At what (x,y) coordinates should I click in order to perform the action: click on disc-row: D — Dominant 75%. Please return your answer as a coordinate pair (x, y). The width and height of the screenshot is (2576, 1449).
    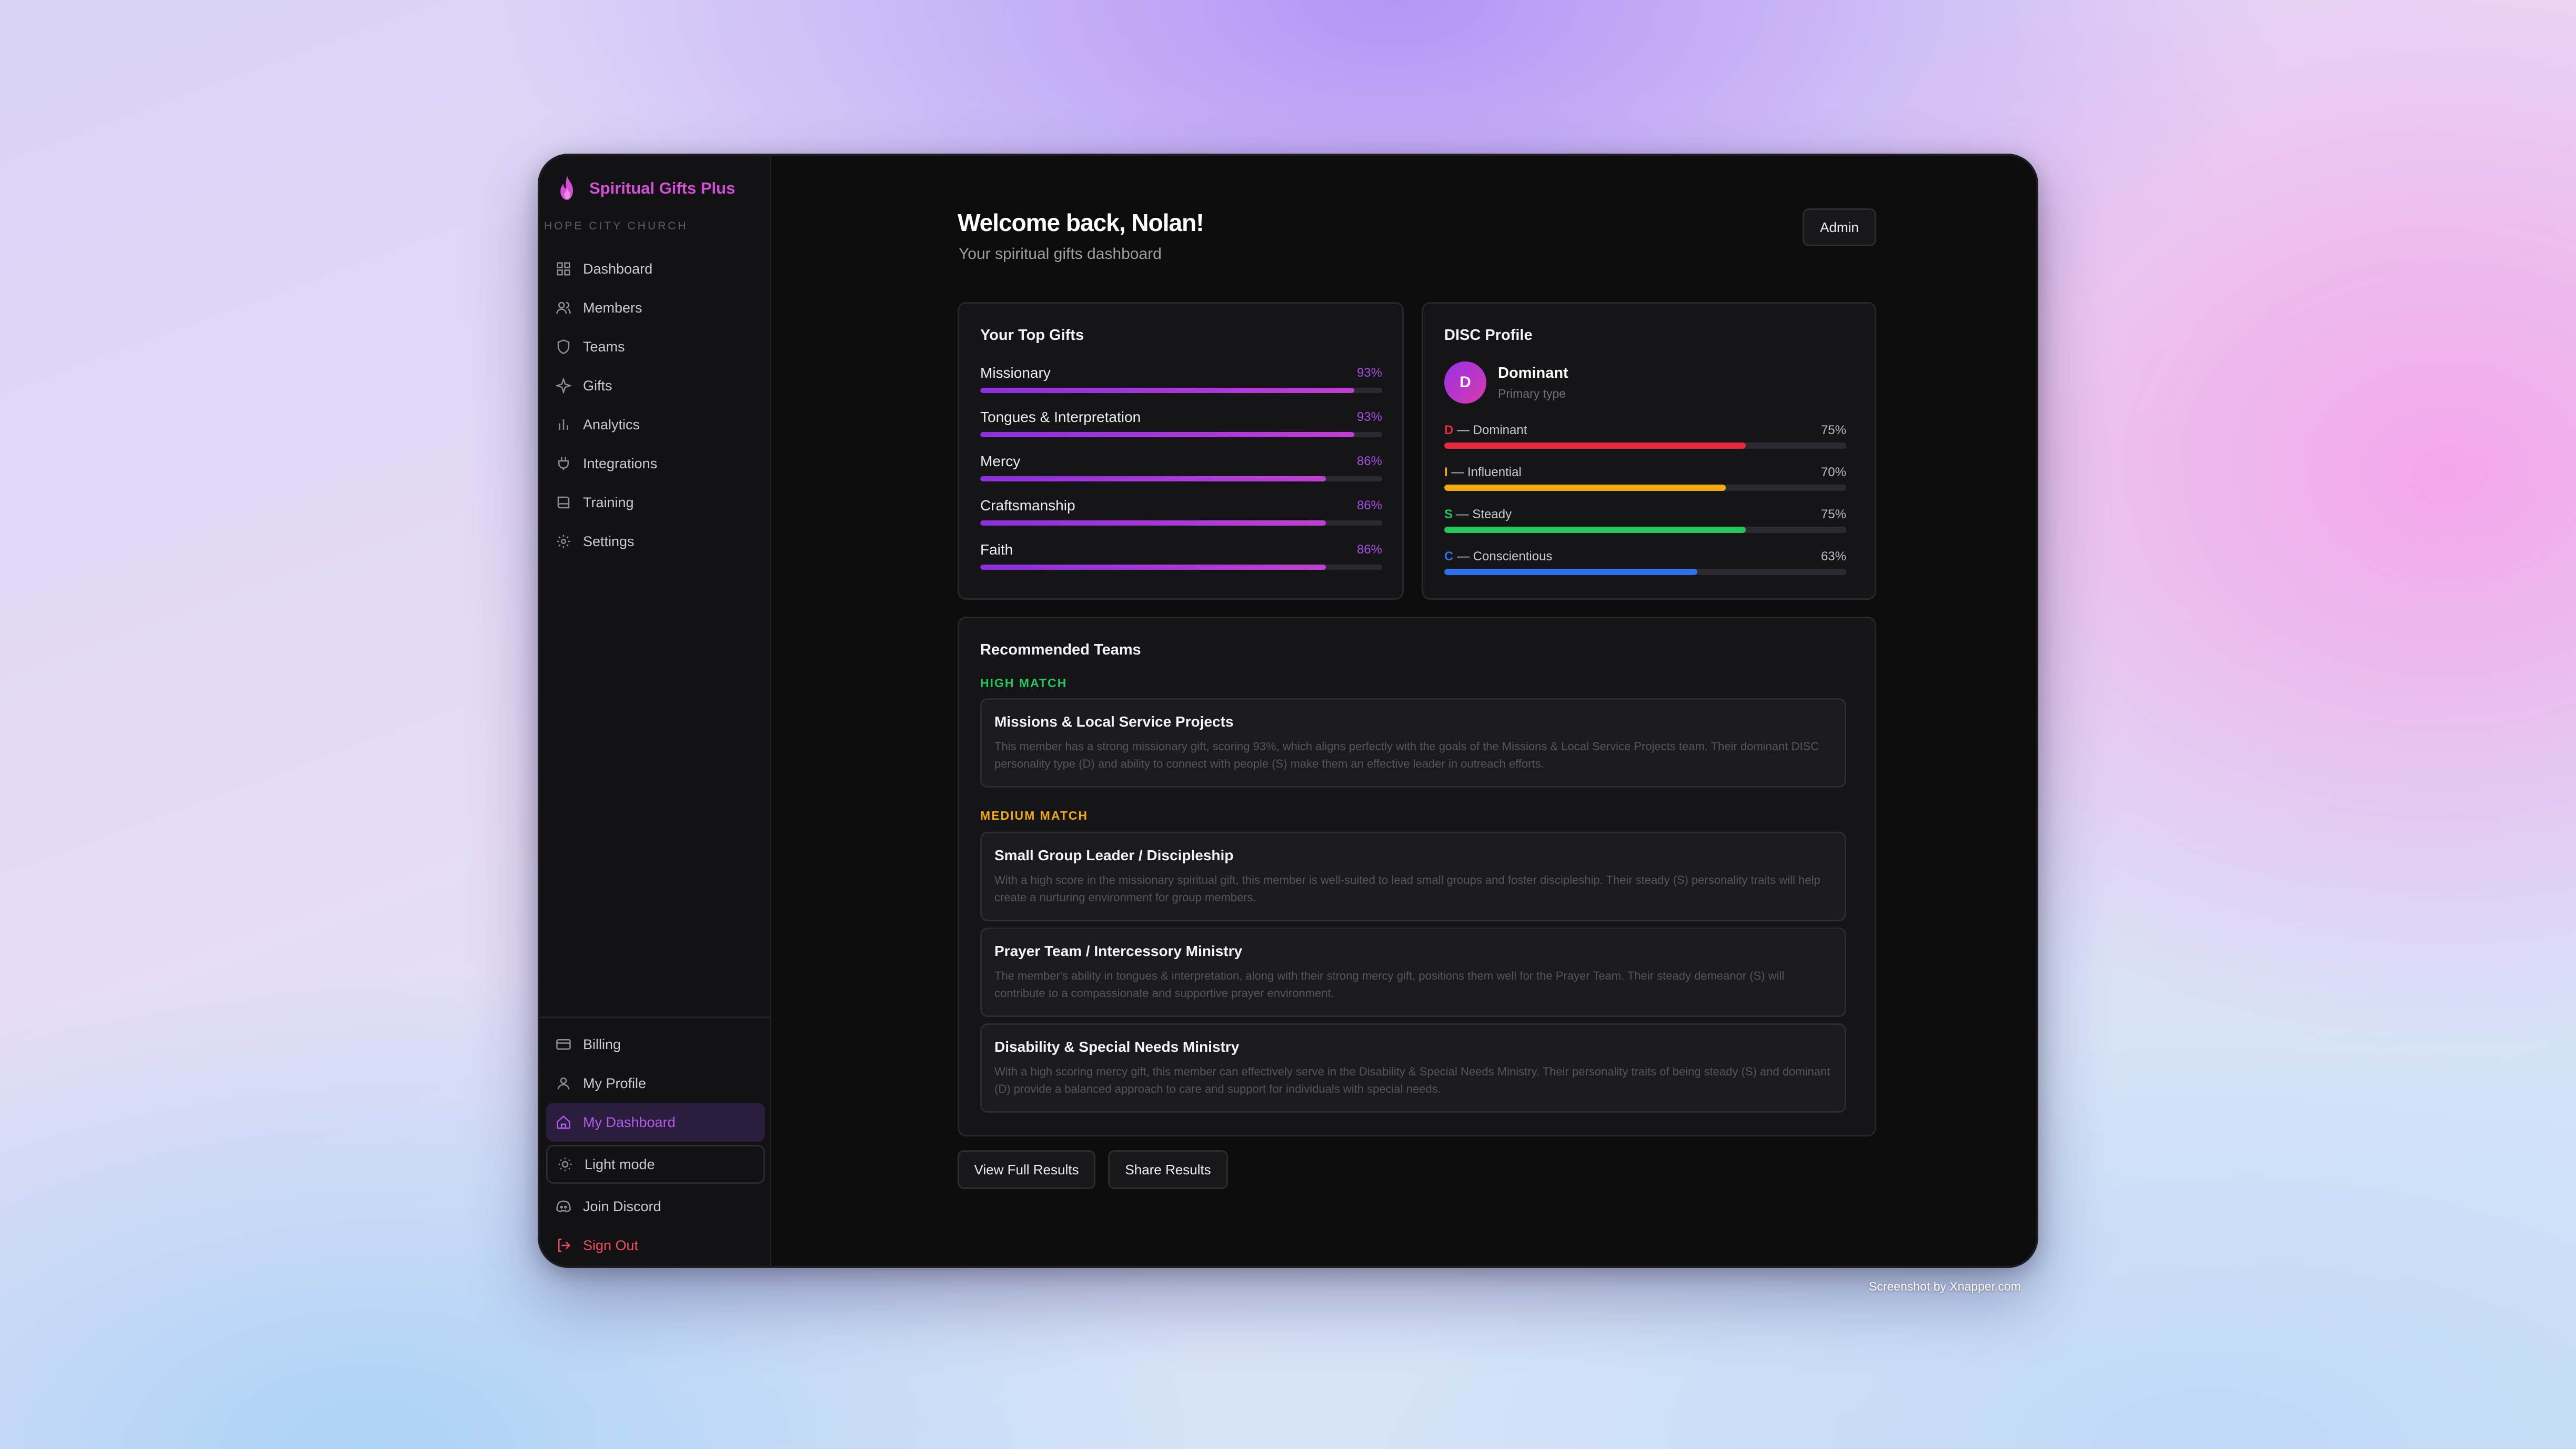
    Looking at the image, I should click on (1645, 435).